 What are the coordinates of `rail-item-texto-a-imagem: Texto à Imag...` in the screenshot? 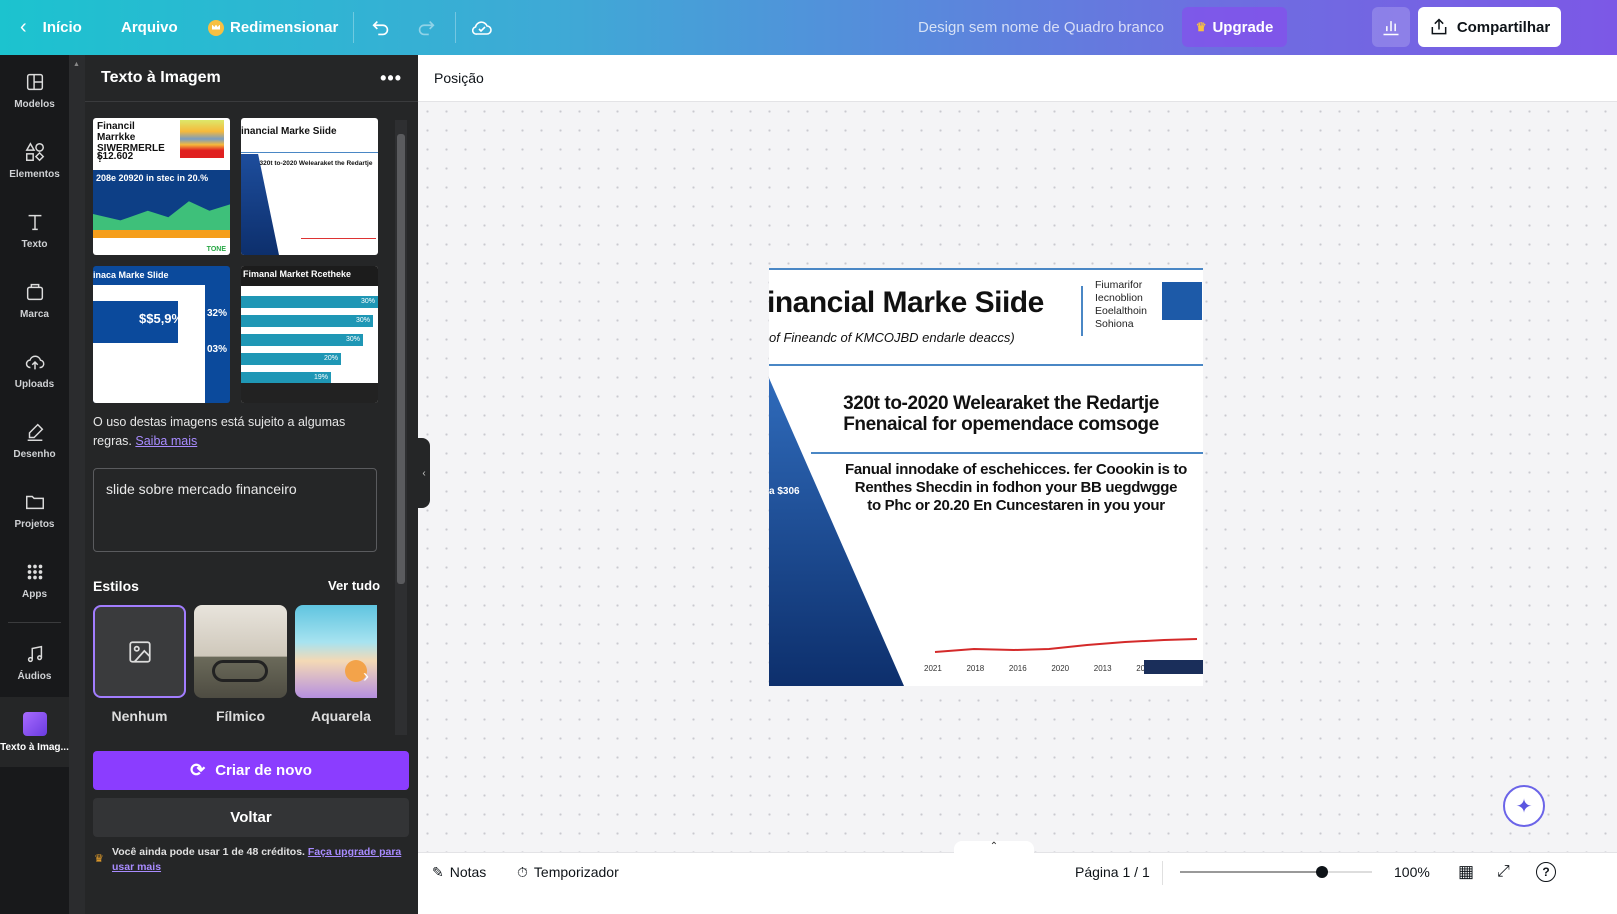 It's located at (34, 732).